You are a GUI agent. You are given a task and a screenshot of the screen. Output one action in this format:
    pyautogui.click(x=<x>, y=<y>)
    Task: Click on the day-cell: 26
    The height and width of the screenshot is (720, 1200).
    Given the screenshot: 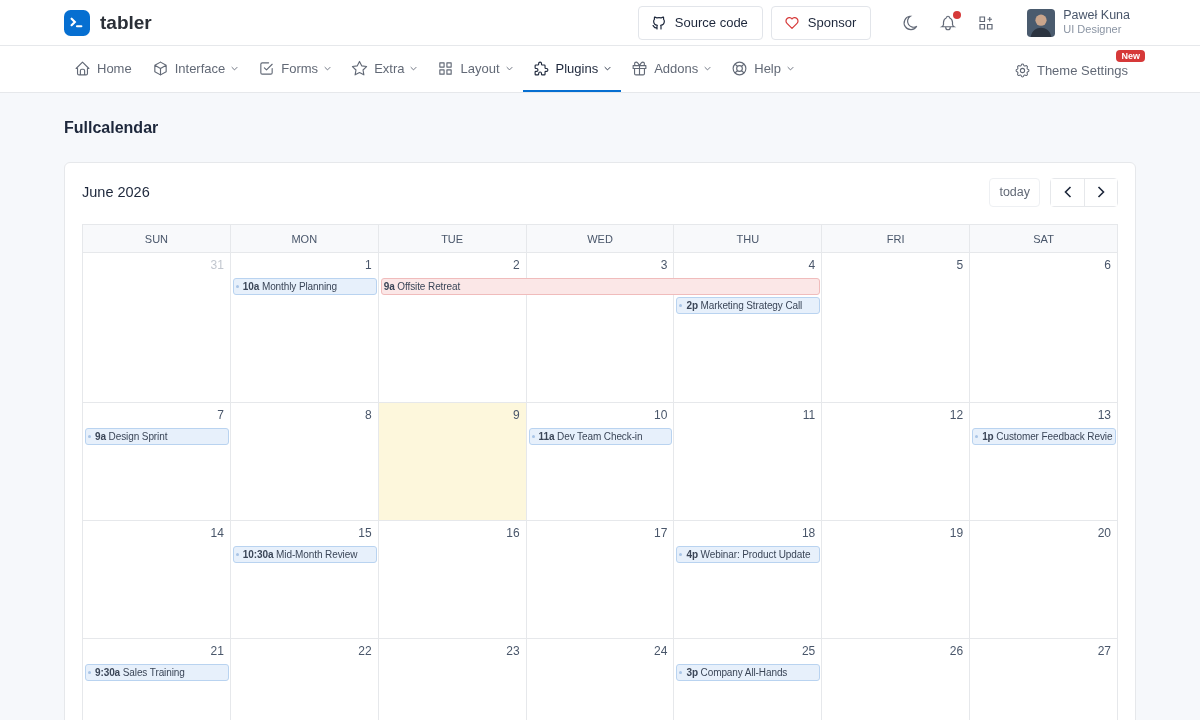 What is the action you would take?
    pyautogui.click(x=896, y=679)
    